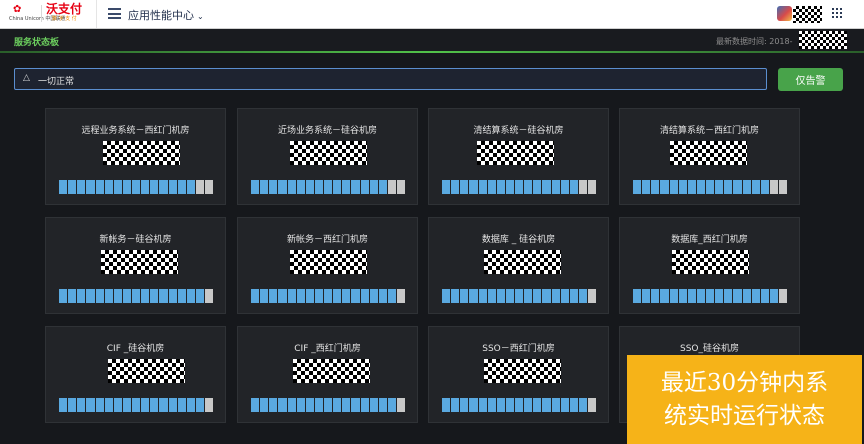  What do you see at coordinates (518, 156) in the screenshot?
I see `service-card: 清结算系统－硅谷机房` at bounding box center [518, 156].